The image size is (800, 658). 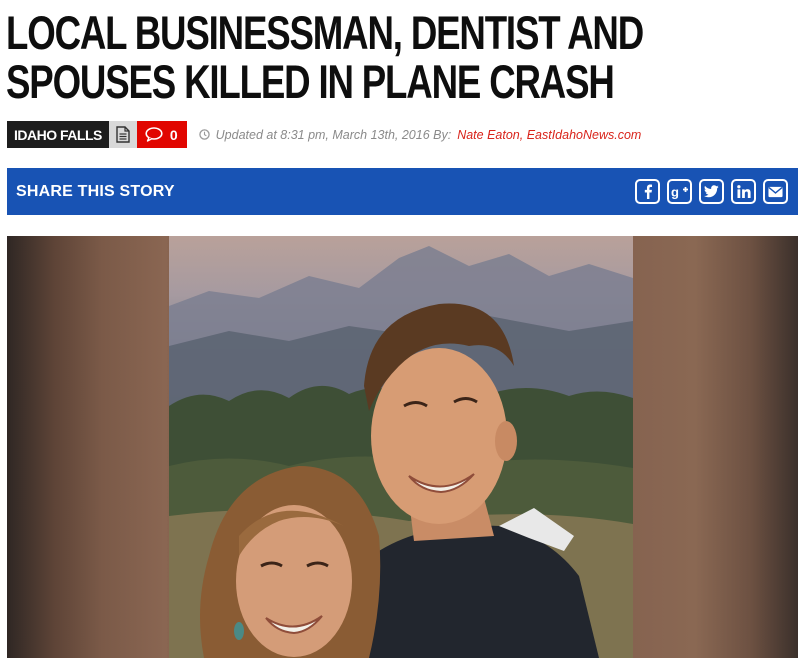 I want to click on twitter-icon, so click(x=711, y=191).